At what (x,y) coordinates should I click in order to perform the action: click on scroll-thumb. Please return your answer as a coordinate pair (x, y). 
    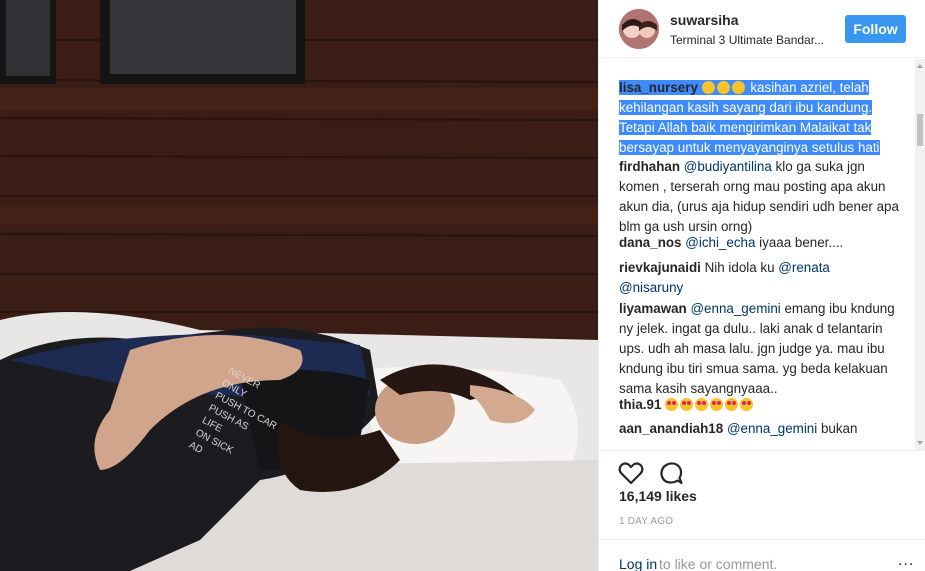
    Looking at the image, I should click on (920, 130).